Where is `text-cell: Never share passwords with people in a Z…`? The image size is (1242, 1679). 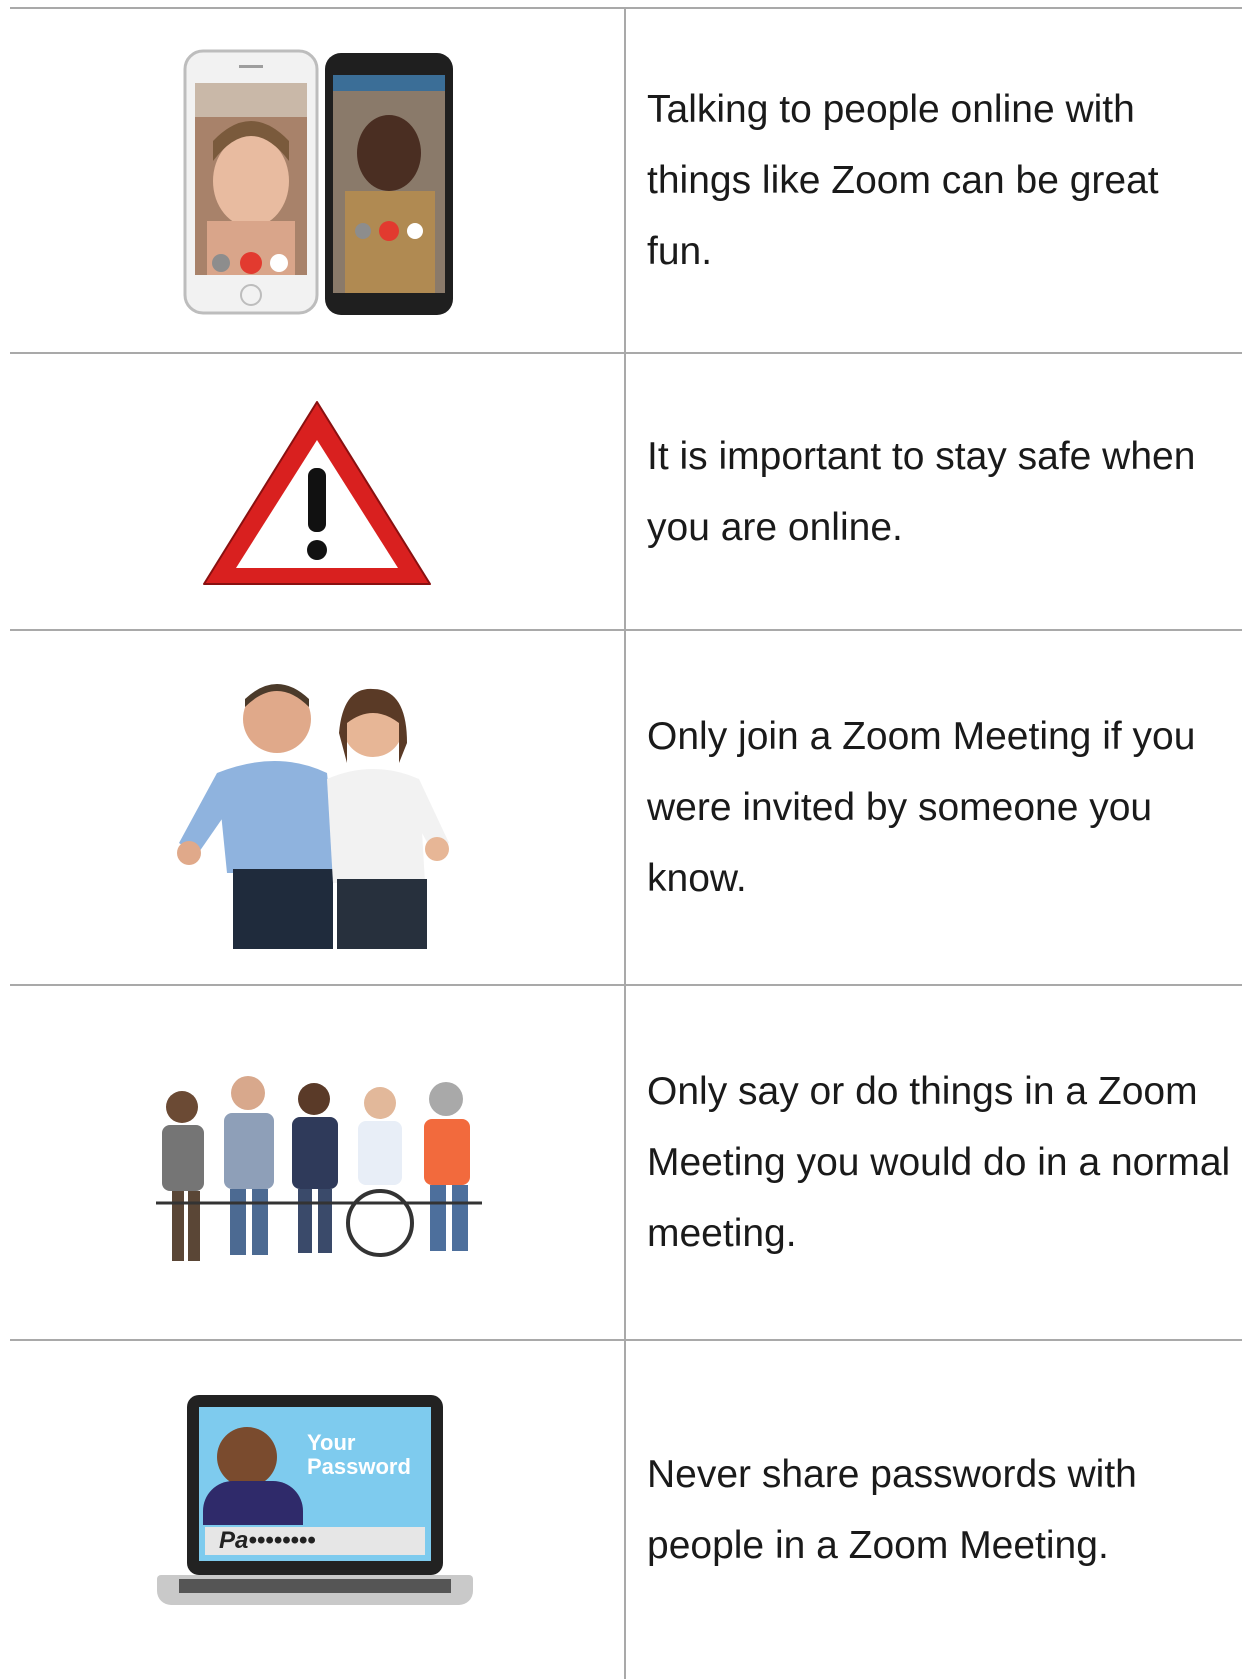
text-cell: Never share passwords with people in a Z… is located at coordinates (934, 1510).